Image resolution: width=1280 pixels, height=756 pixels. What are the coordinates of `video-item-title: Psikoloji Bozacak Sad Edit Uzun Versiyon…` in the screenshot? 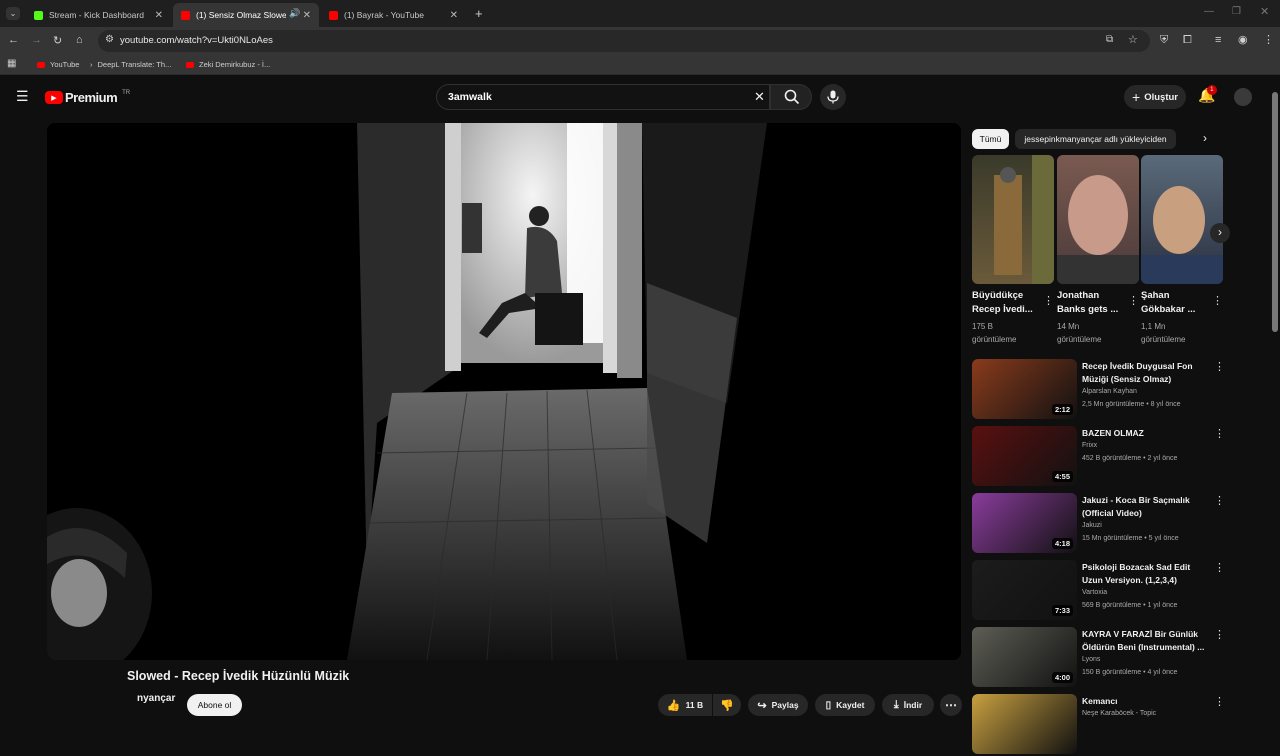 It's located at (1144, 574).